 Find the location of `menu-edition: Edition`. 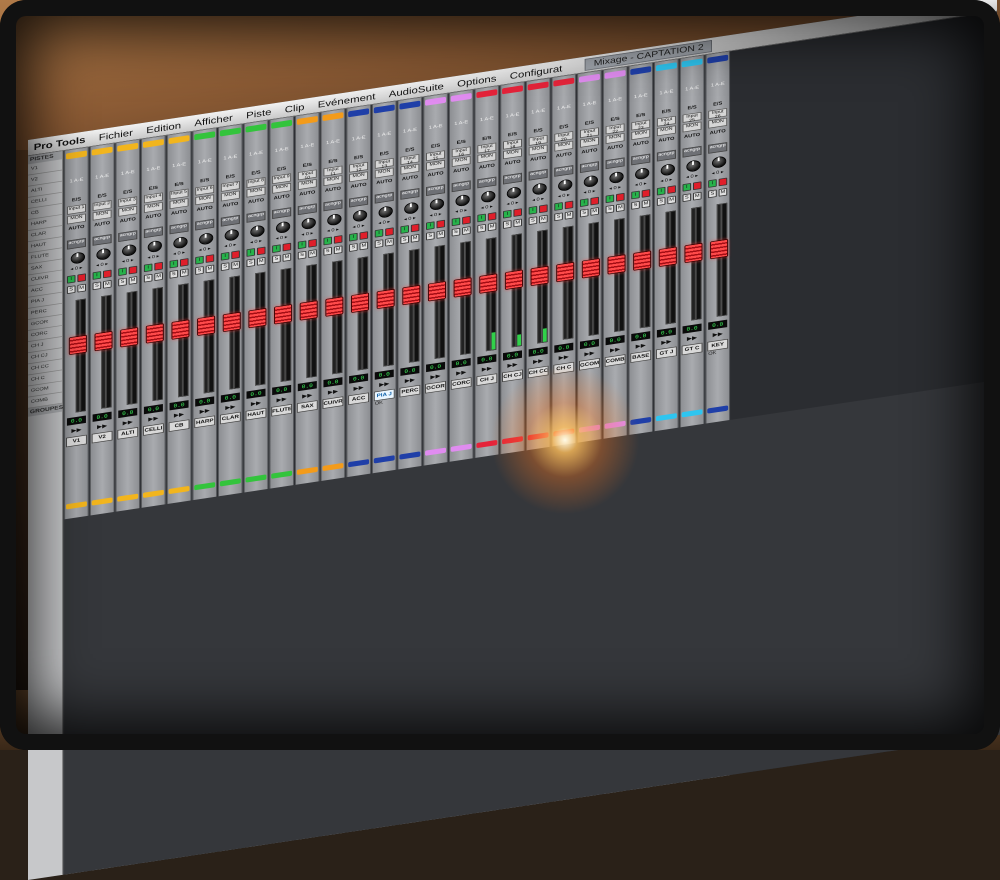

menu-edition: Edition is located at coordinates (163, 128).